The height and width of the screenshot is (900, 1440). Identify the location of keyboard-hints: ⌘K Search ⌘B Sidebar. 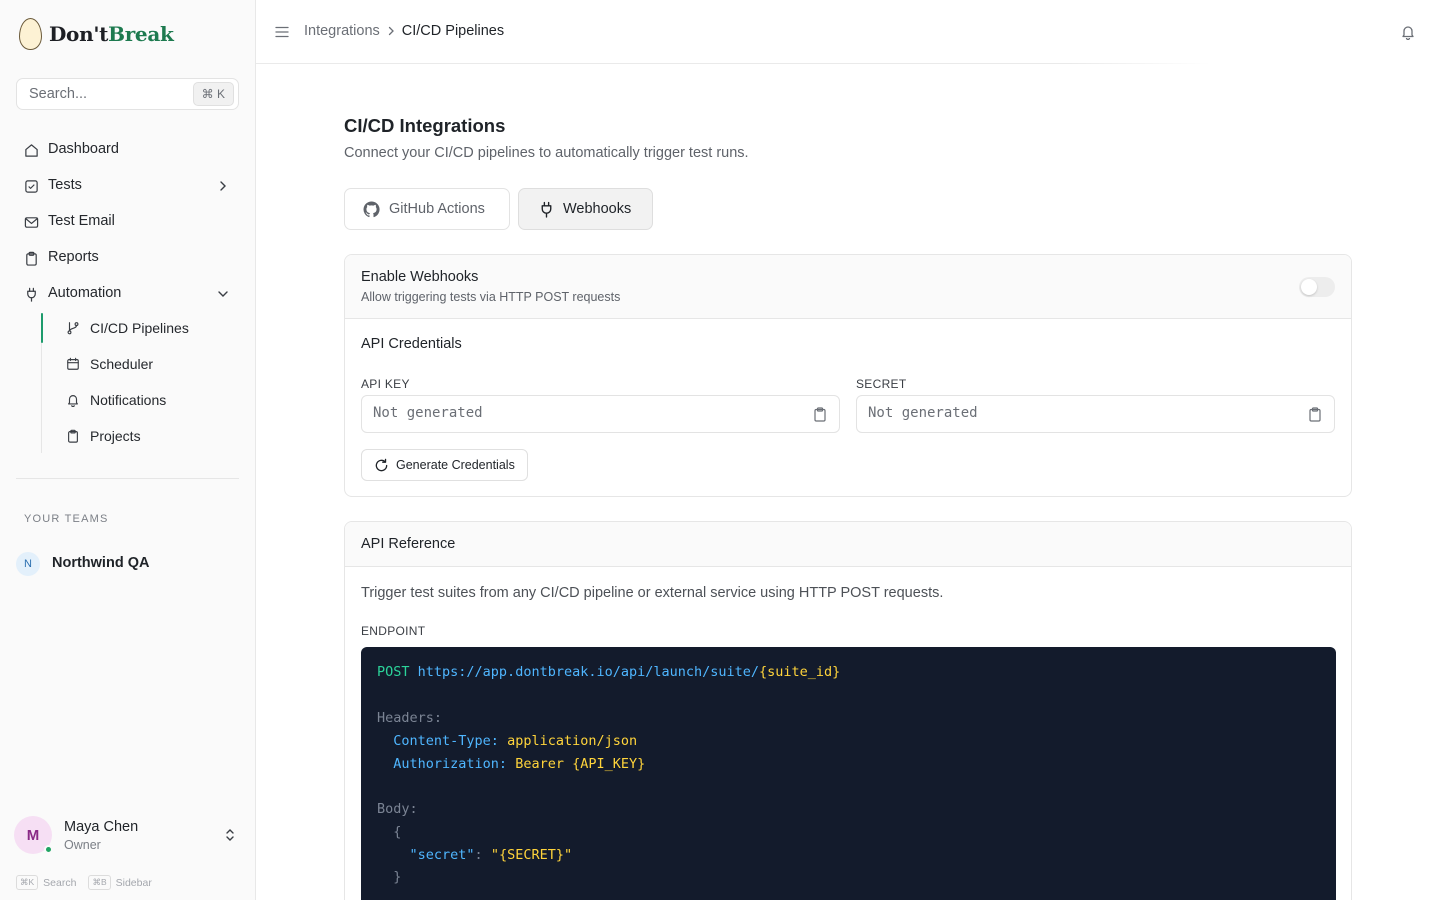
(84, 882).